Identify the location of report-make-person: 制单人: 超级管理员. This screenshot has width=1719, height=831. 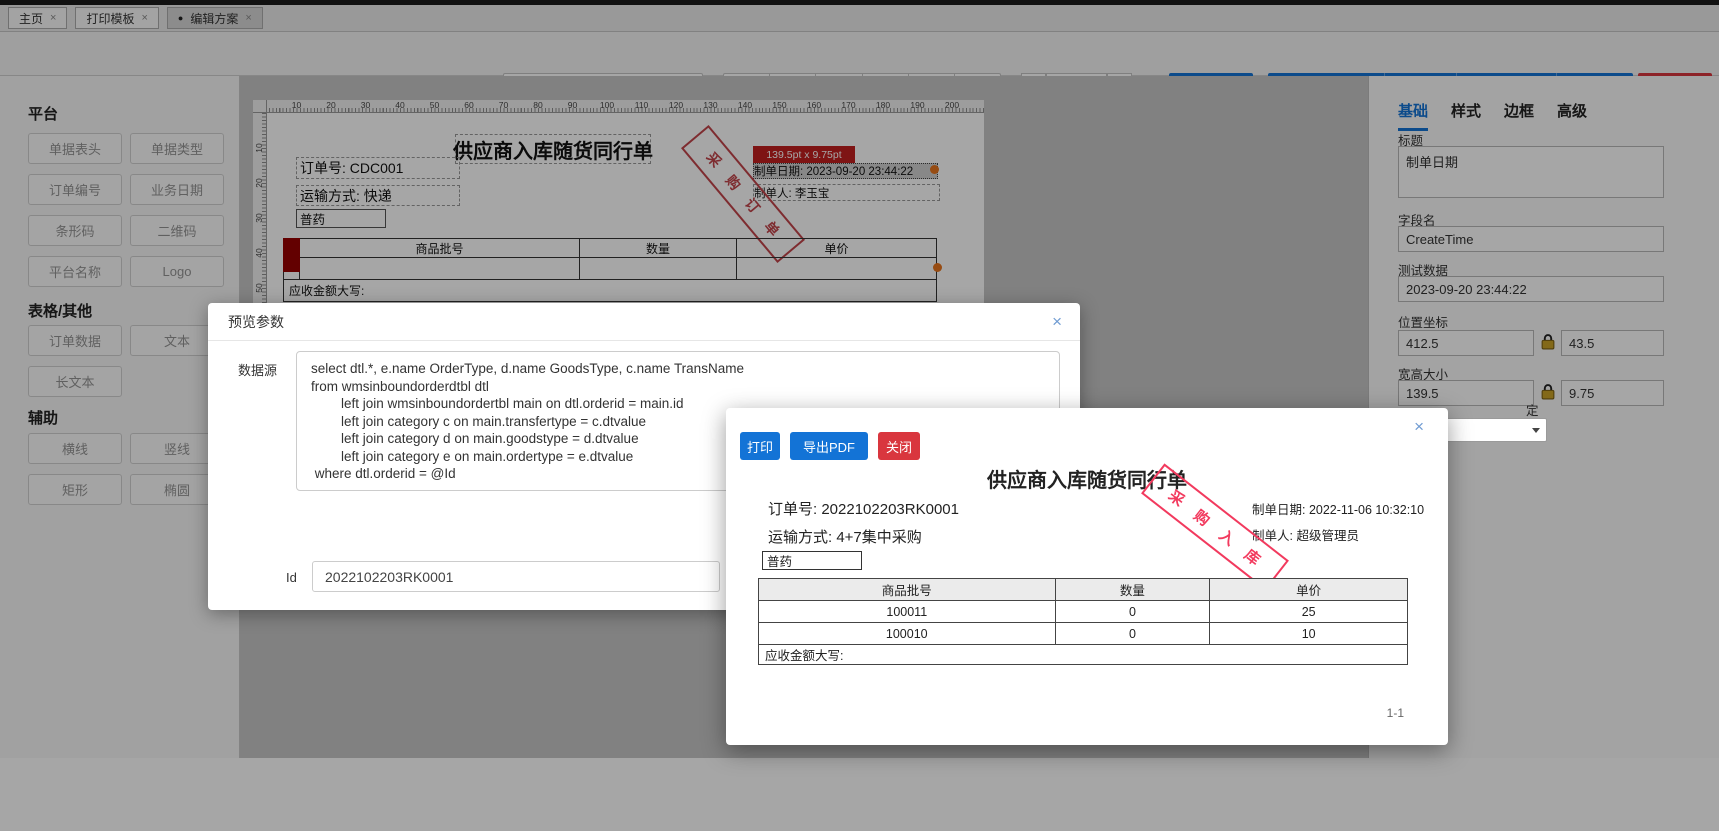
(1305, 536).